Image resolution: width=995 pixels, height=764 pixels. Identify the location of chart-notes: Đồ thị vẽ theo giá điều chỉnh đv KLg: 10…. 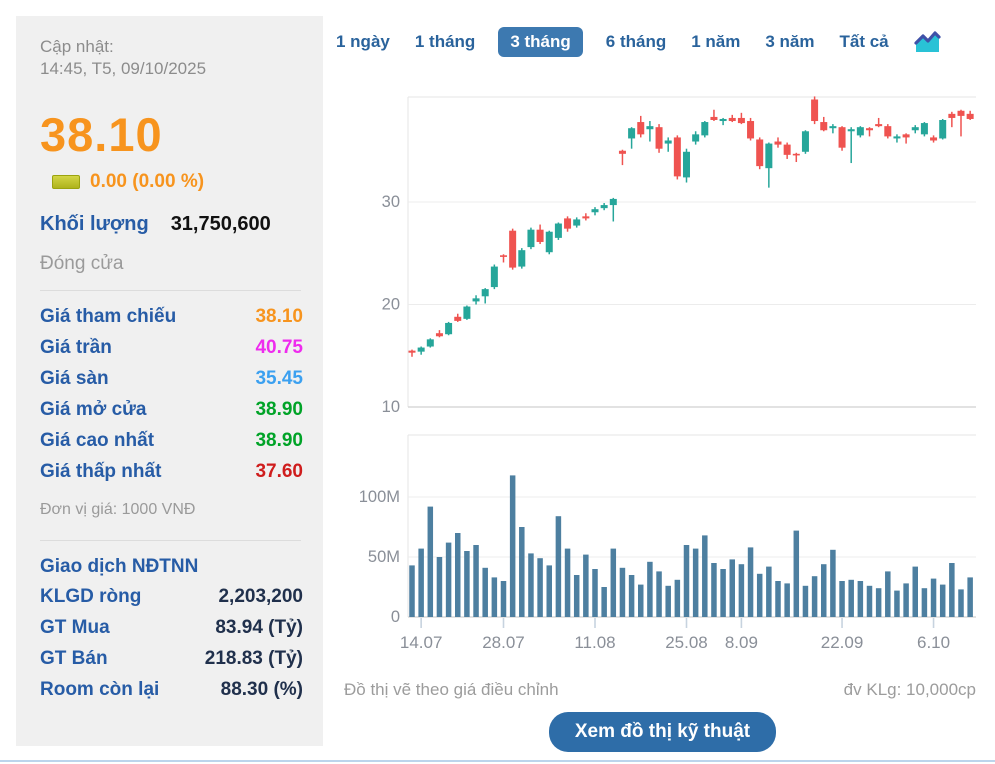
(660, 690).